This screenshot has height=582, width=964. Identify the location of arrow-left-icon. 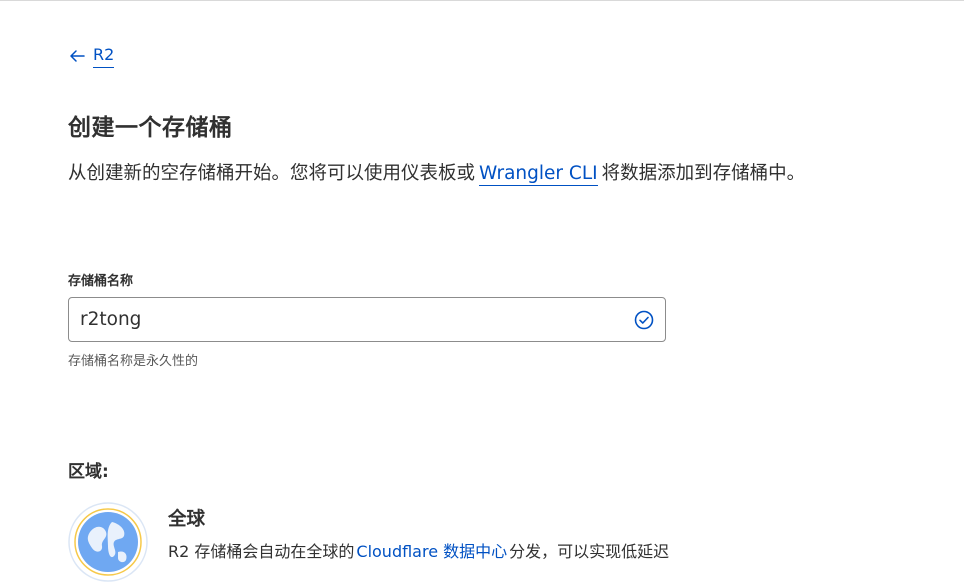
(77, 56).